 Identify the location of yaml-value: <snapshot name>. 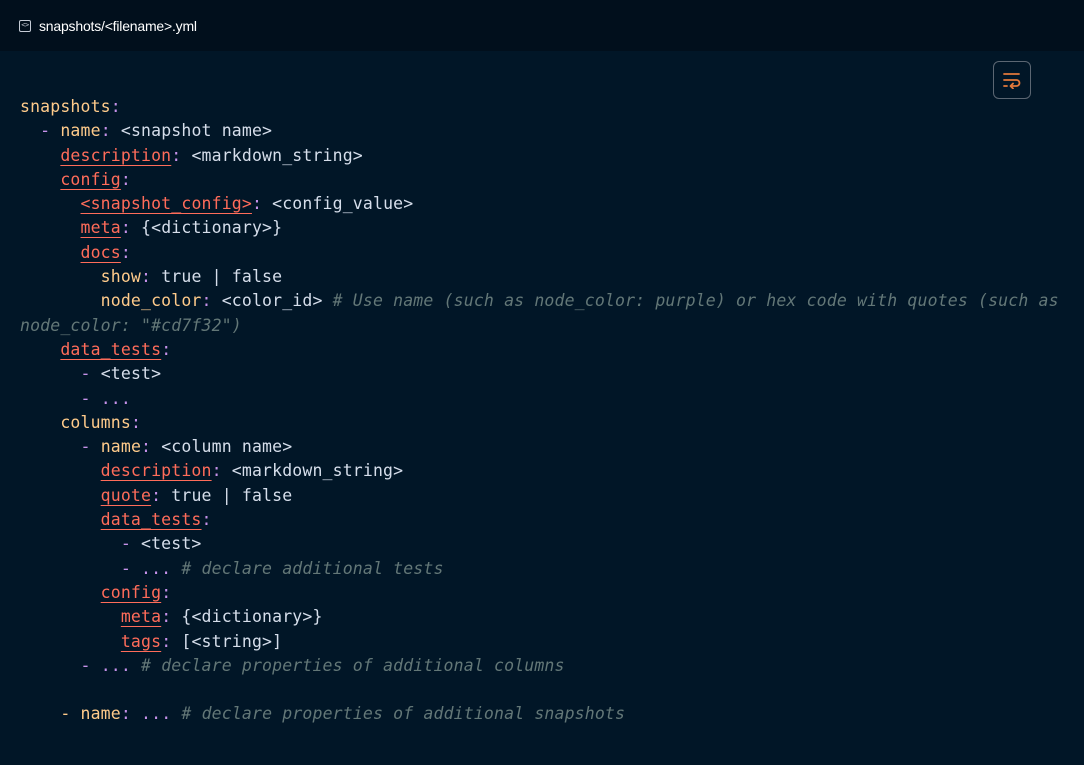
(196, 131).